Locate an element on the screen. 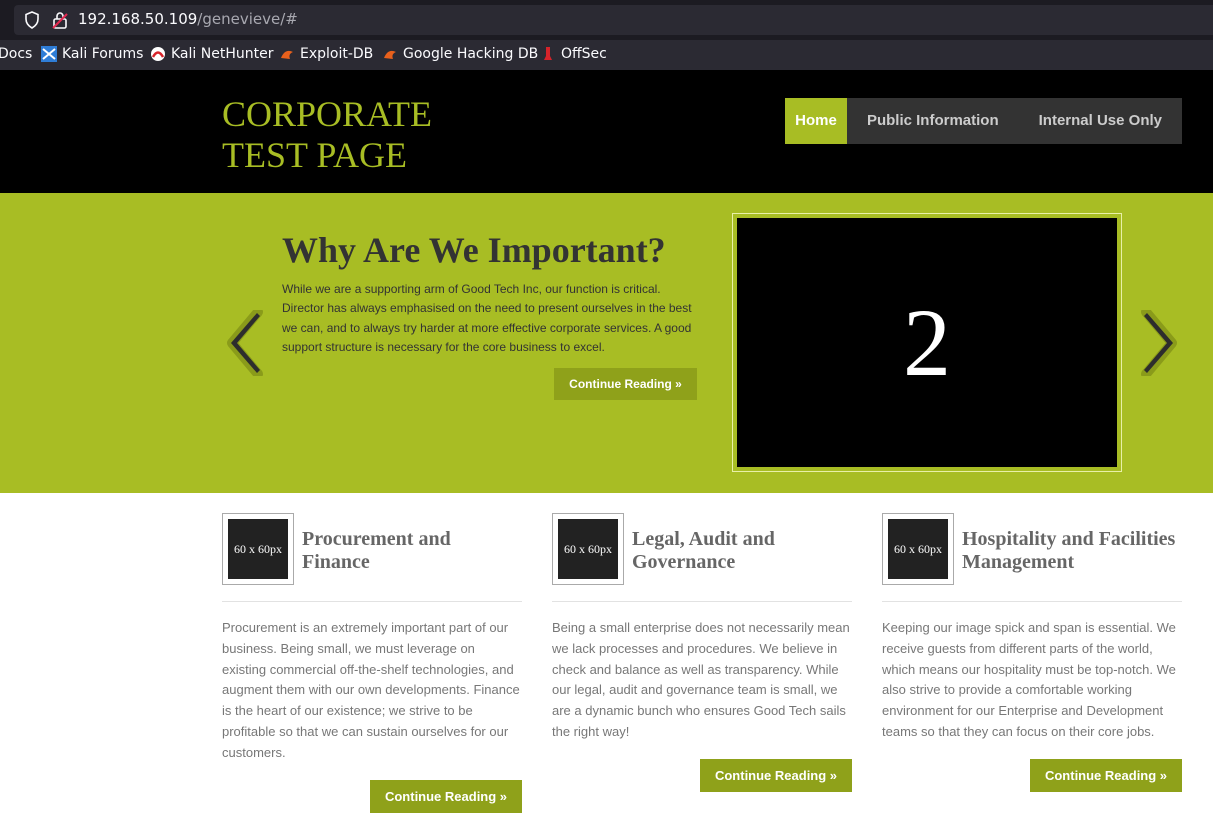  slider-prev-arrow-icon is located at coordinates (245, 343).